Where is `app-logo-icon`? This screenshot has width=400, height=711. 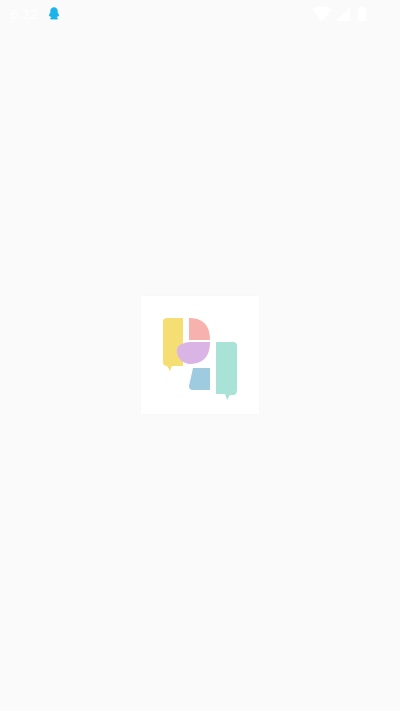
app-logo-icon is located at coordinates (200, 359).